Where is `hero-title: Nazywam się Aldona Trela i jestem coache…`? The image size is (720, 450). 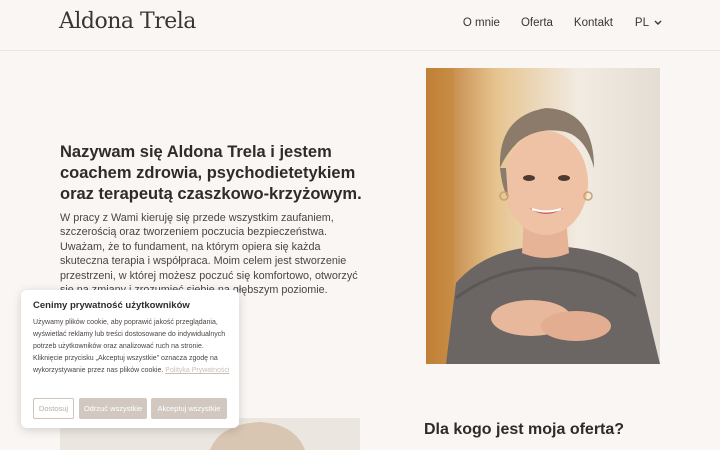 hero-title: Nazywam się Aldona Trela i jestem coache… is located at coordinates (211, 173).